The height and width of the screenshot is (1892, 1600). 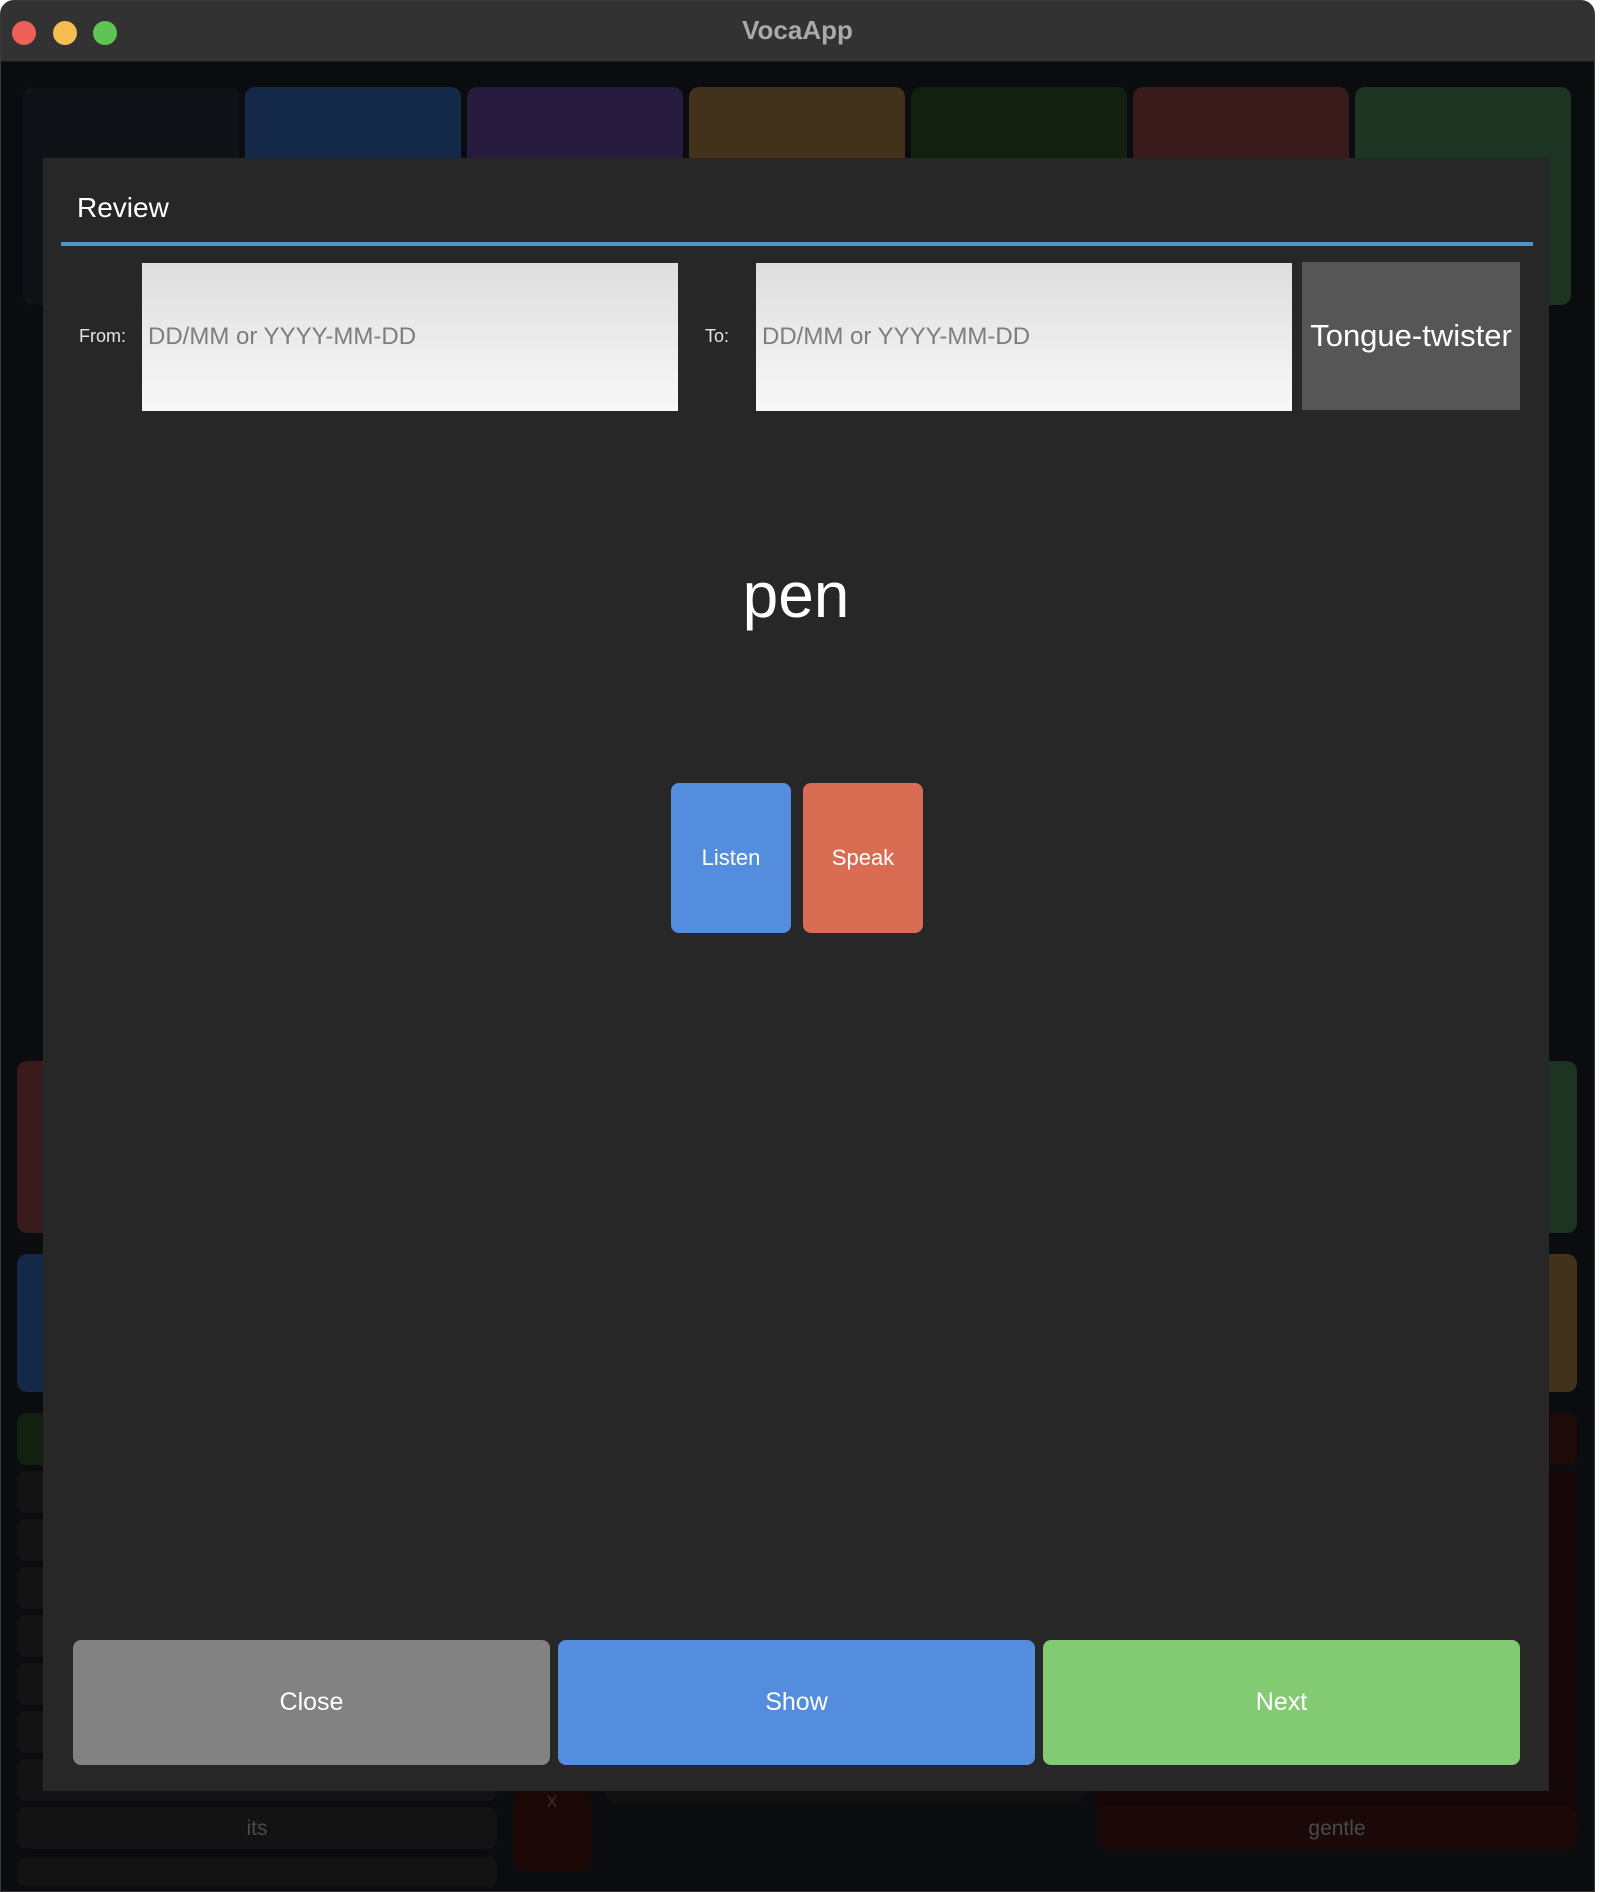 I want to click on delete-icon-label: x, so click(x=552, y=1800).